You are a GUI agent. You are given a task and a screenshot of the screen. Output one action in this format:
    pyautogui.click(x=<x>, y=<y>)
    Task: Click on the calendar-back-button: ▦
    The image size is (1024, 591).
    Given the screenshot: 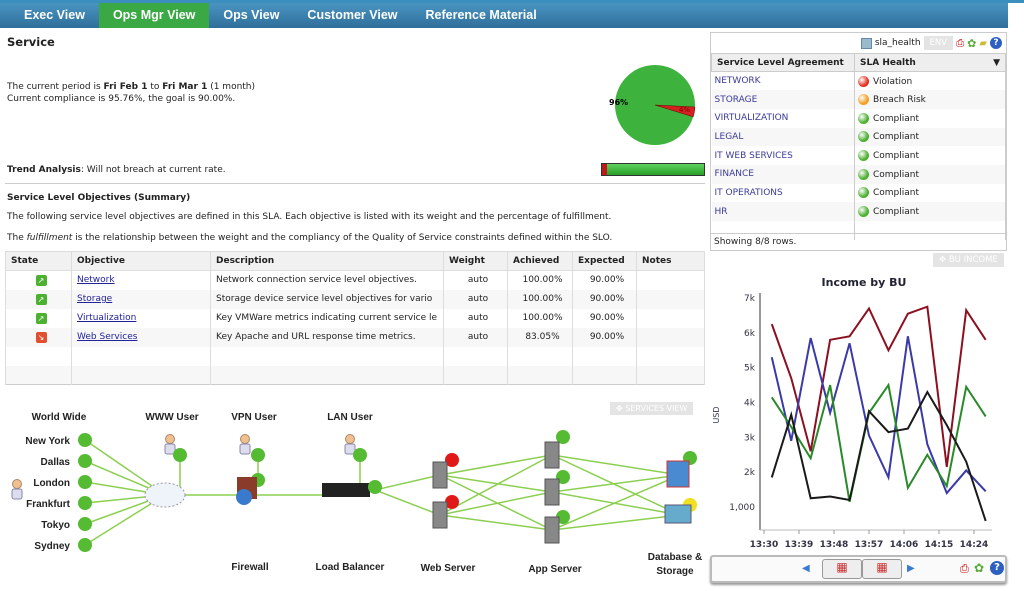 What is the action you would take?
    pyautogui.click(x=882, y=569)
    